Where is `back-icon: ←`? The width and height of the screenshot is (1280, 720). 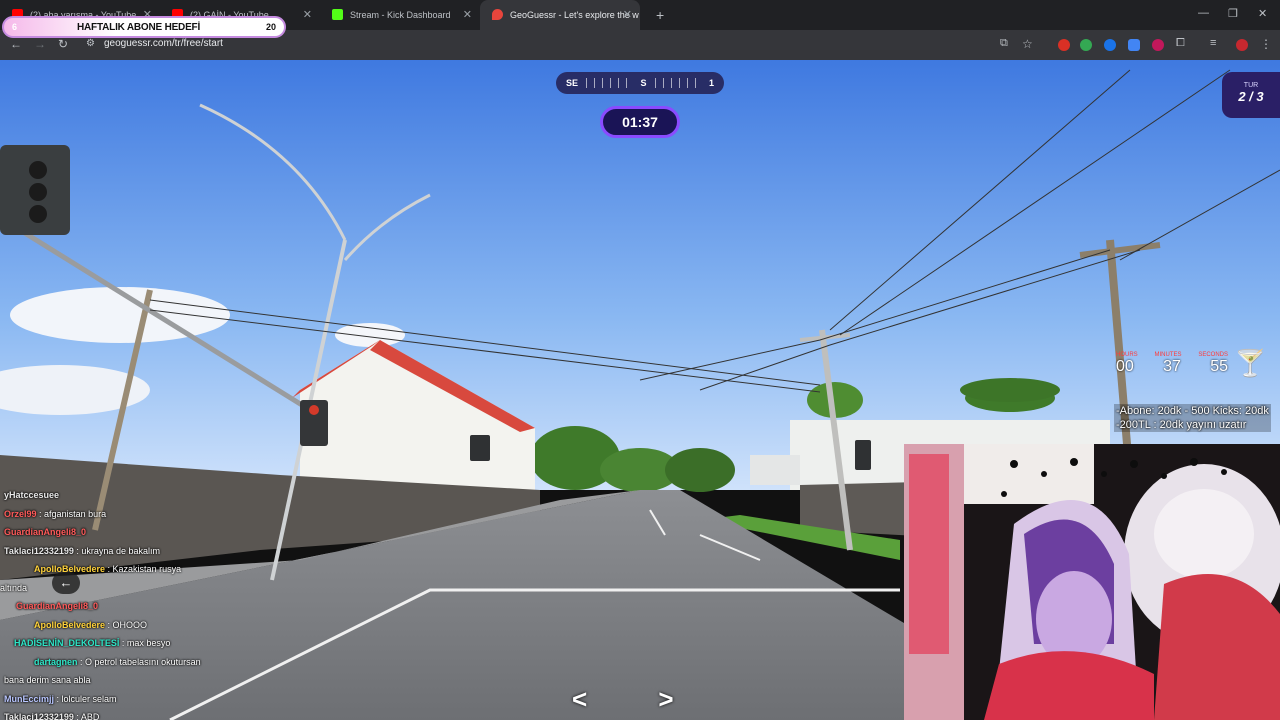 back-icon: ← is located at coordinates (16, 44).